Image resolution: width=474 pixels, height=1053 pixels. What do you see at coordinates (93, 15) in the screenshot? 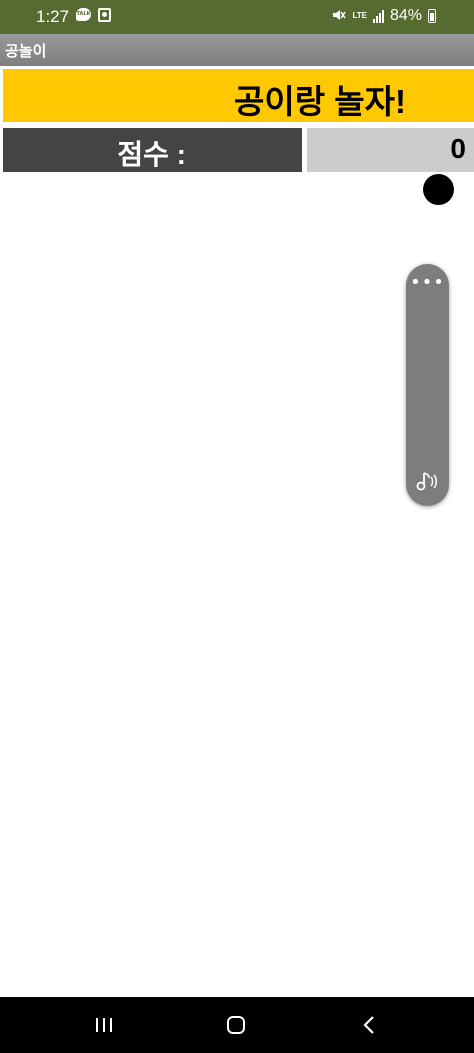
I see `notification-icons: TALK` at bounding box center [93, 15].